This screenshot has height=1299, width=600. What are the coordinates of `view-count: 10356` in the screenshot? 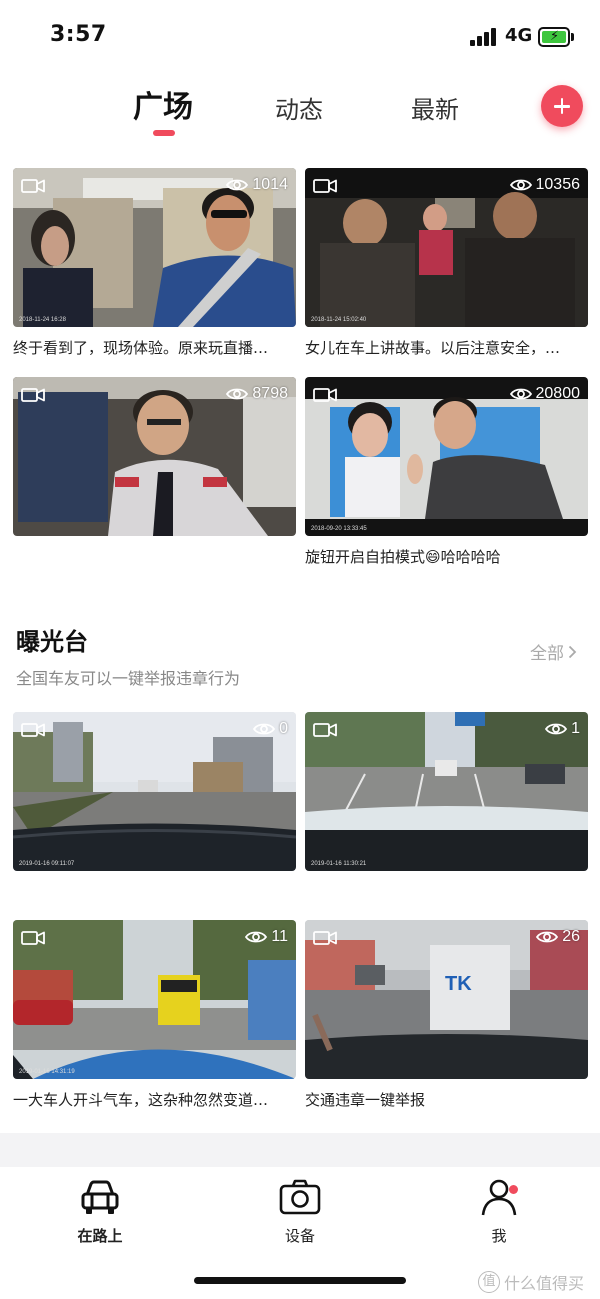 It's located at (545, 185).